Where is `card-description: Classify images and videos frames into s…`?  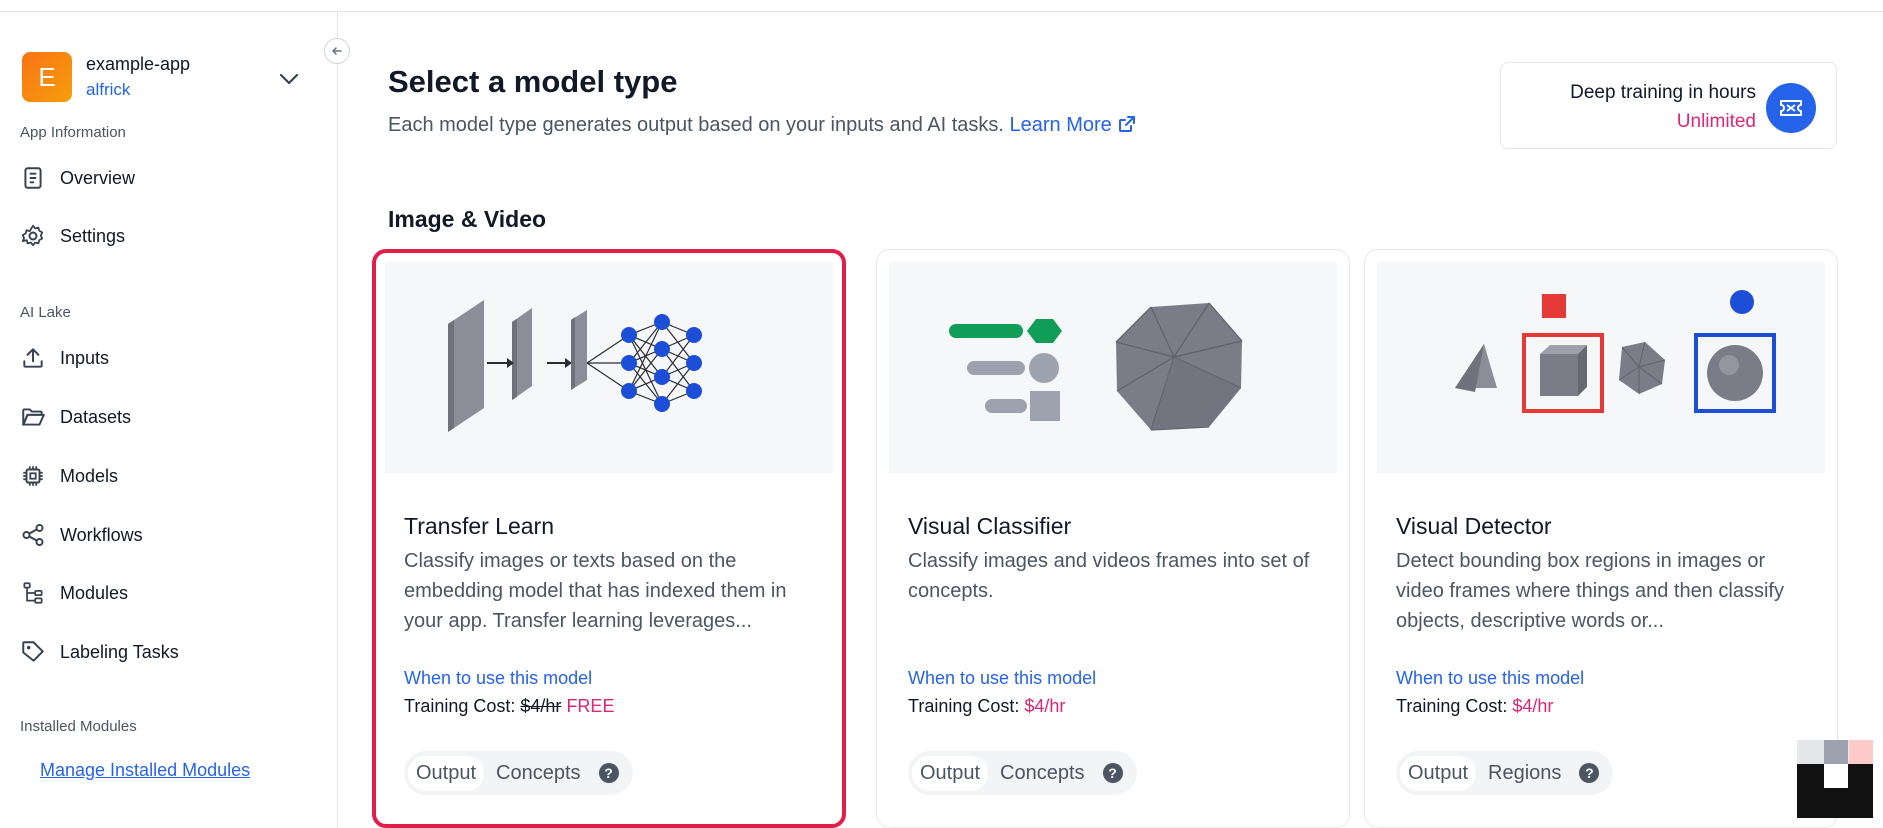
card-description: Classify images and videos frames into s… is located at coordinates (1109, 576).